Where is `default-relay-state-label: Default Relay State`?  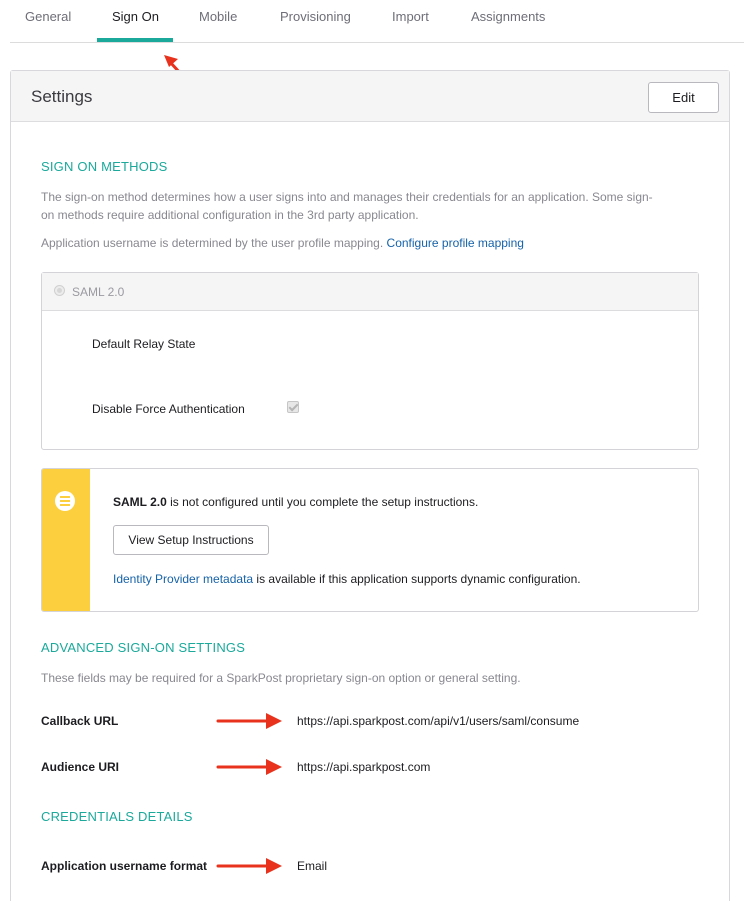 default-relay-state-label: Default Relay State is located at coordinates (144, 344).